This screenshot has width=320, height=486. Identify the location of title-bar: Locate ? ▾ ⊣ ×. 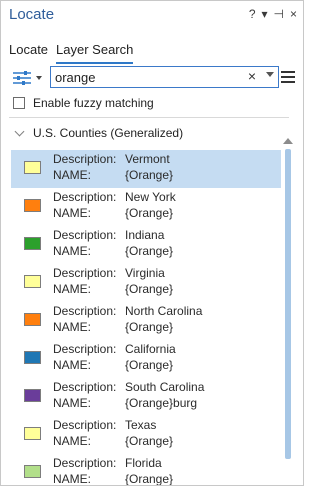
(152, 15).